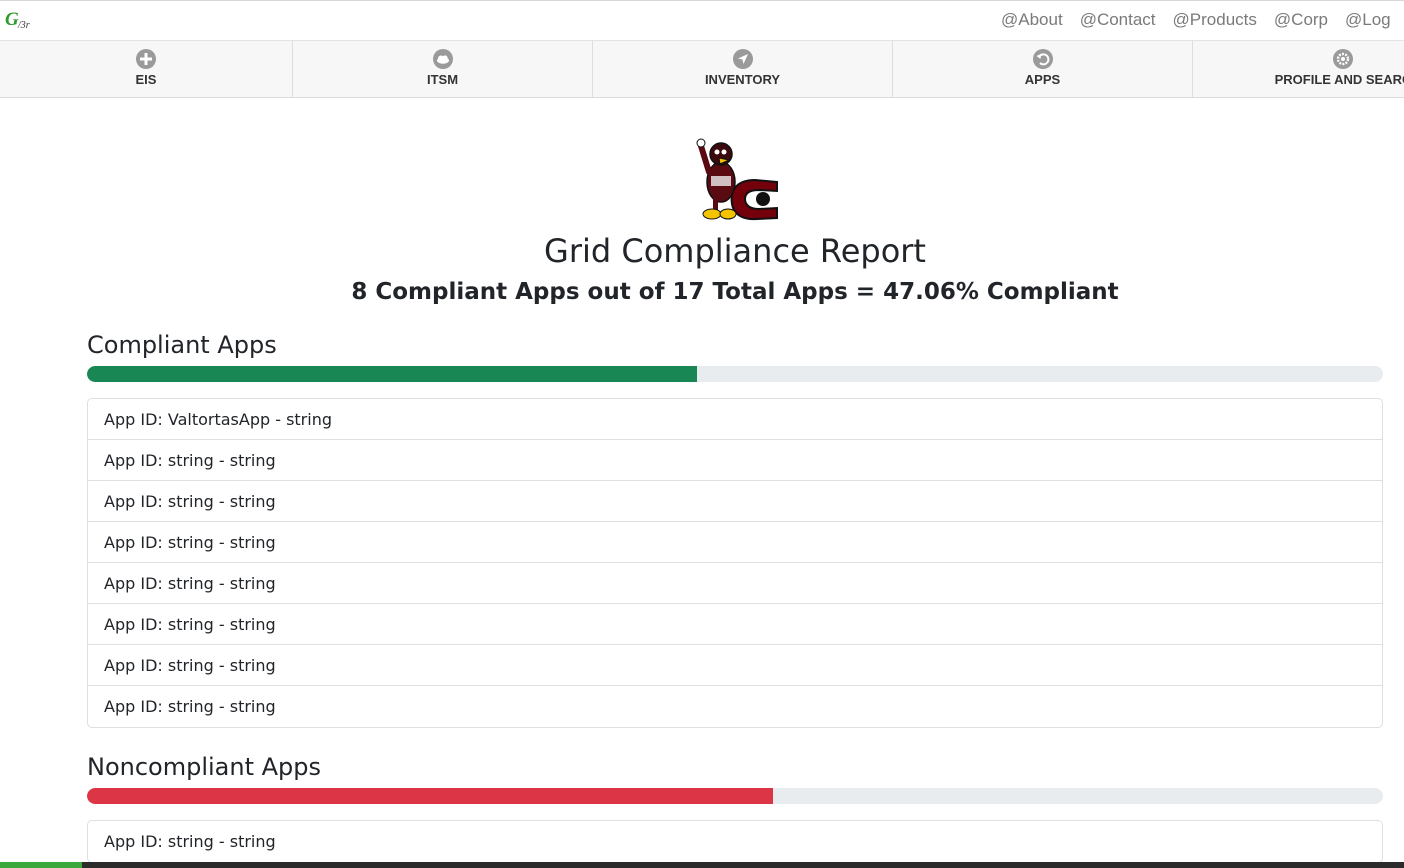 This screenshot has height=868, width=1404. I want to click on contact-link: @Contact, so click(1118, 20).